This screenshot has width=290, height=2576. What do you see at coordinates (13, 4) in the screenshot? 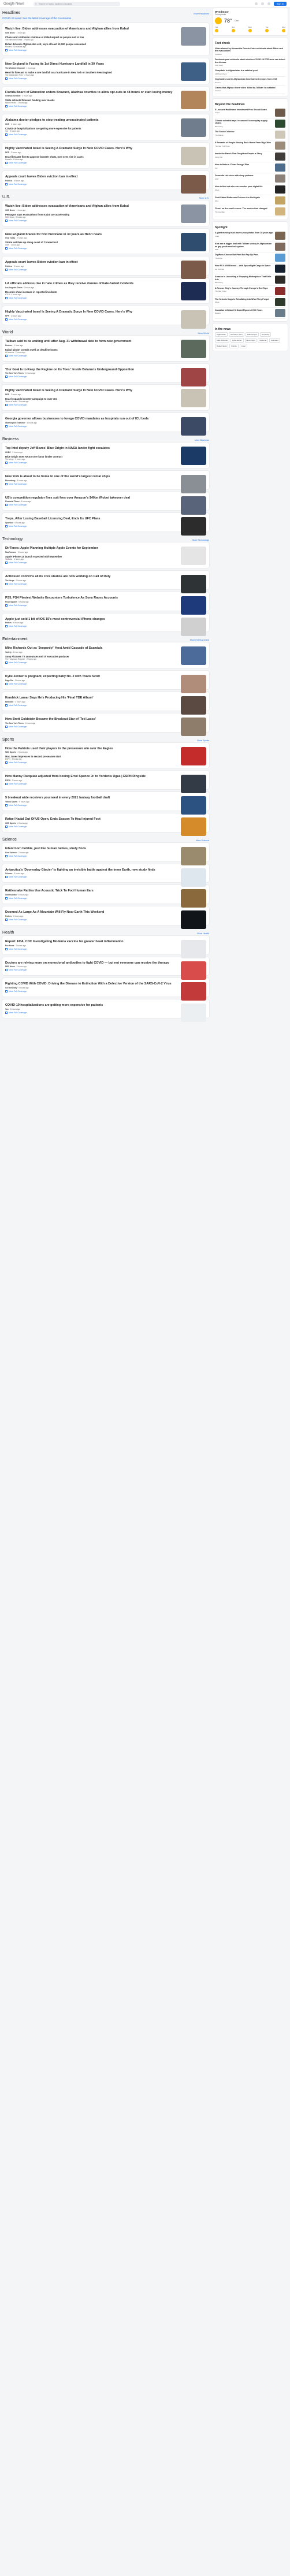
I see `google-news-logo: Google News` at bounding box center [13, 4].